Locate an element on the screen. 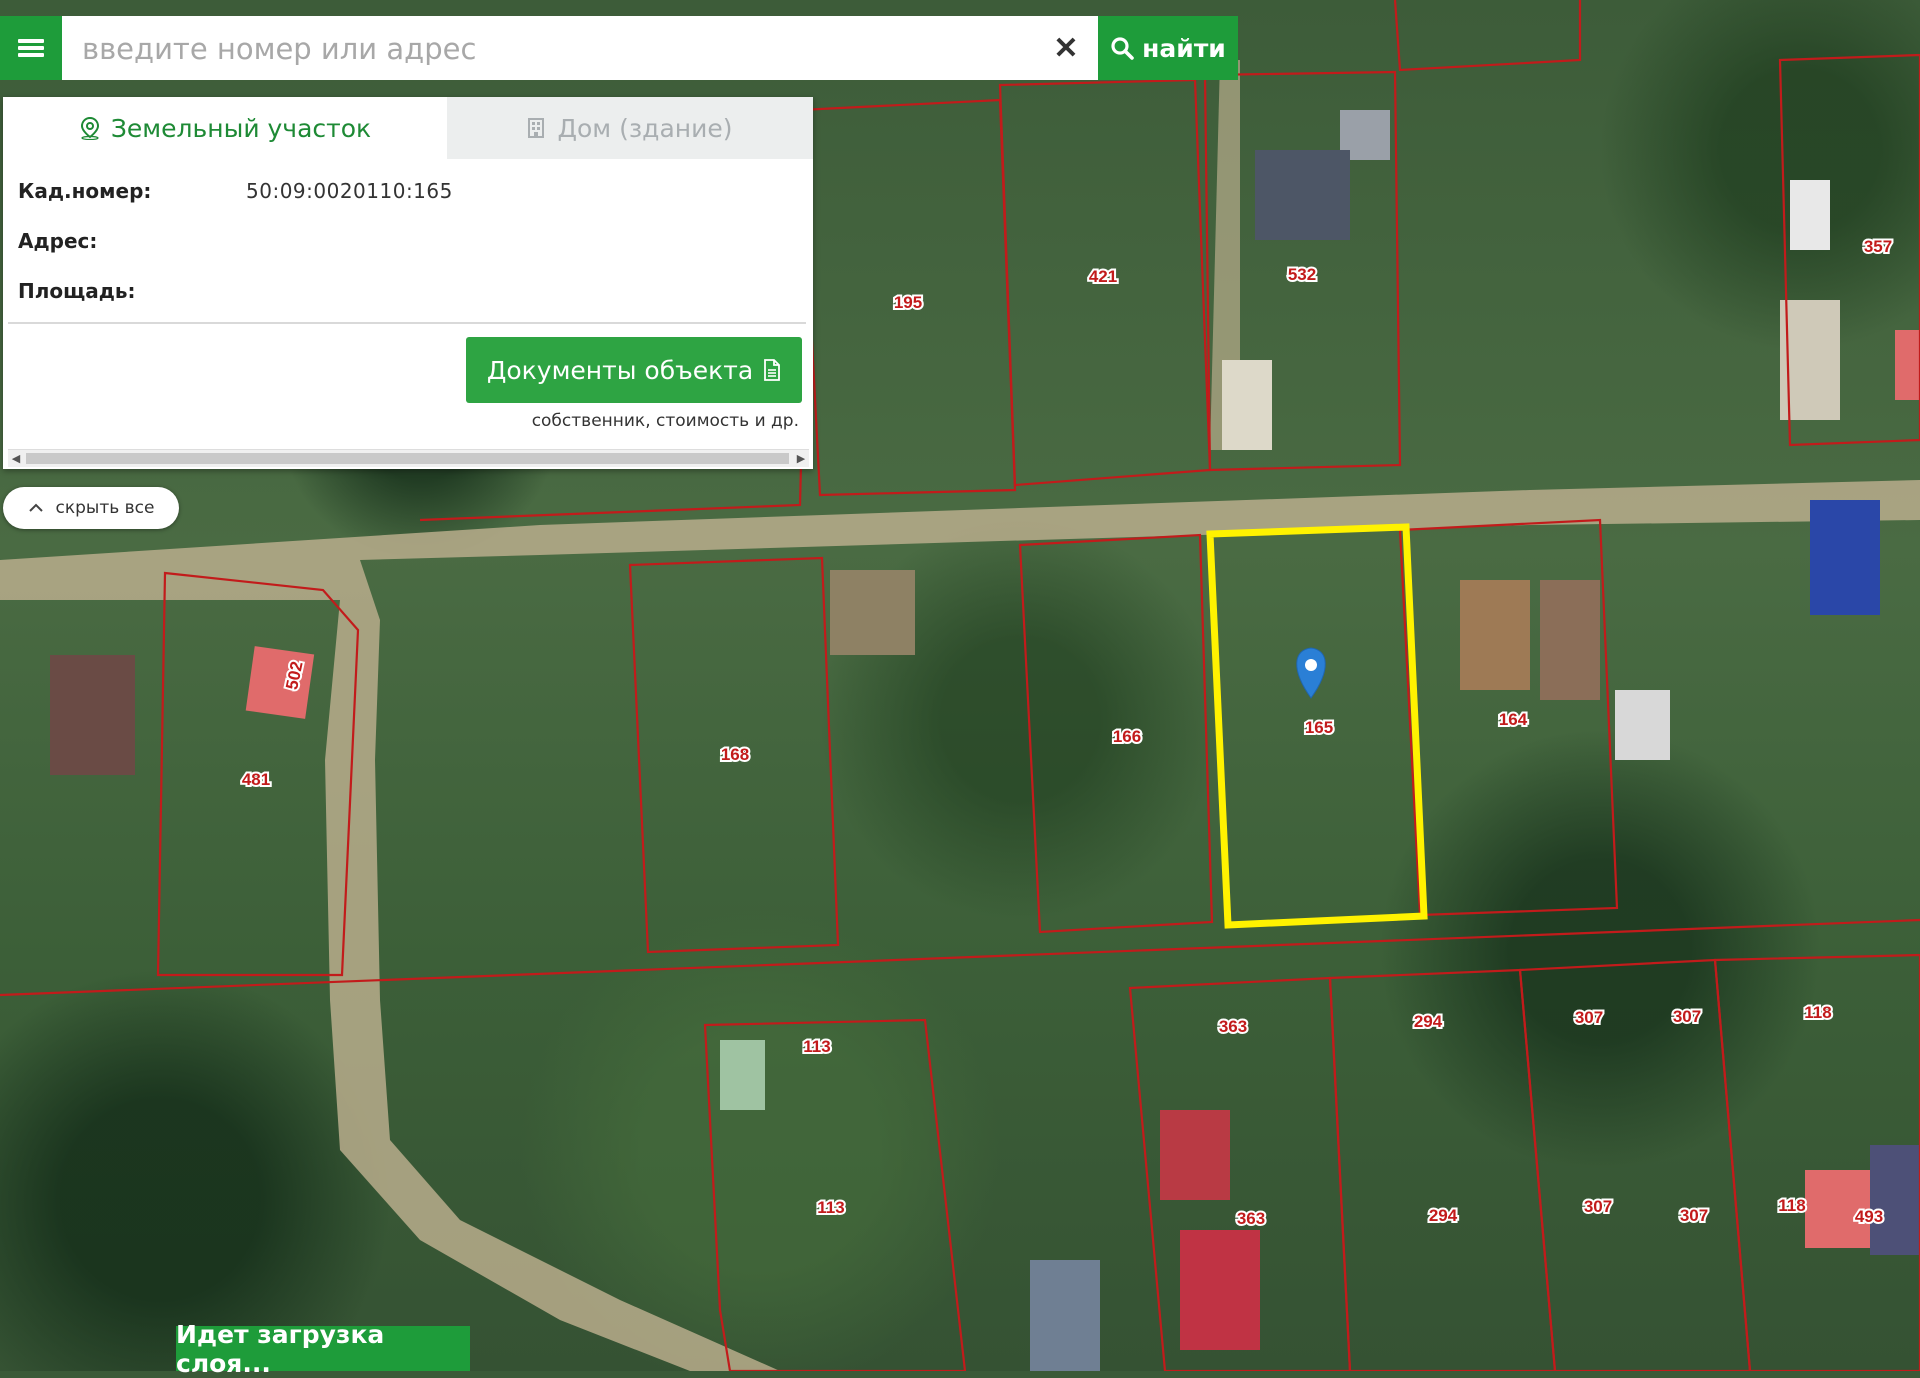 Image resolution: width=1920 pixels, height=1378 pixels. search-icon is located at coordinates (1122, 48).